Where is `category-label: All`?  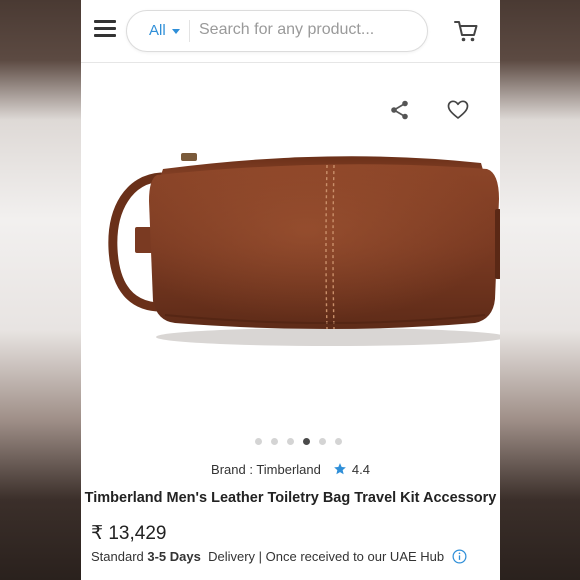 category-label: All is located at coordinates (157, 30).